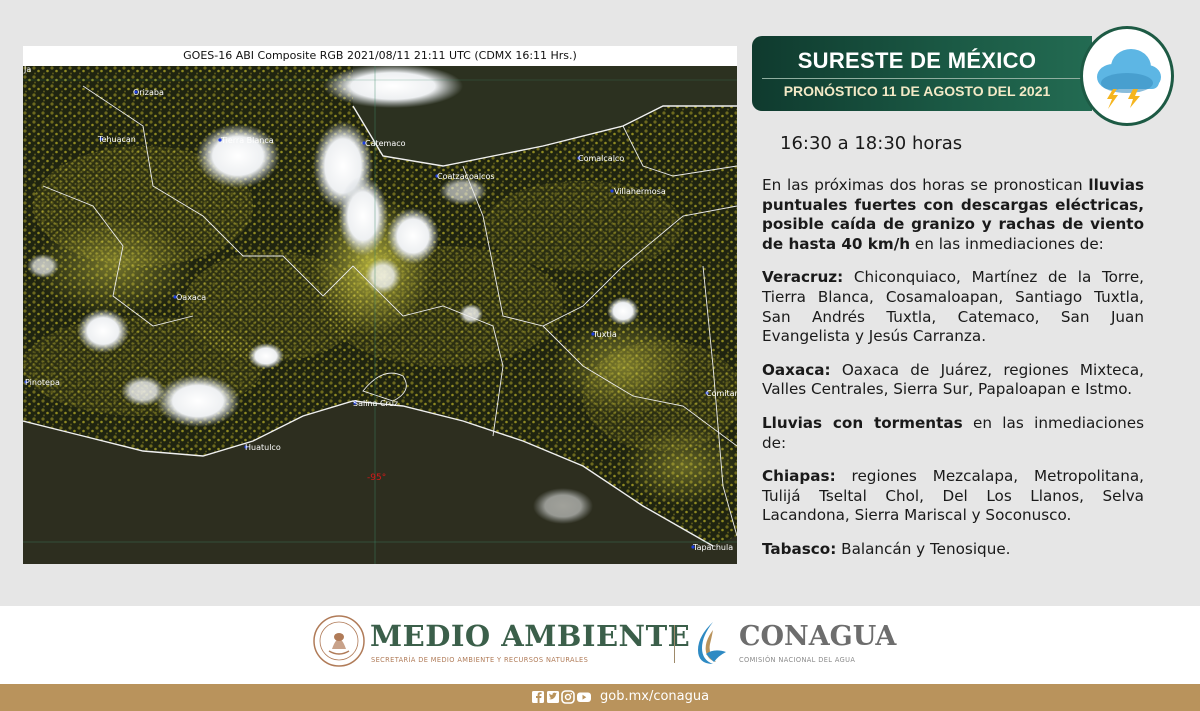  What do you see at coordinates (674, 644) in the screenshot?
I see `footer-divider` at bounding box center [674, 644].